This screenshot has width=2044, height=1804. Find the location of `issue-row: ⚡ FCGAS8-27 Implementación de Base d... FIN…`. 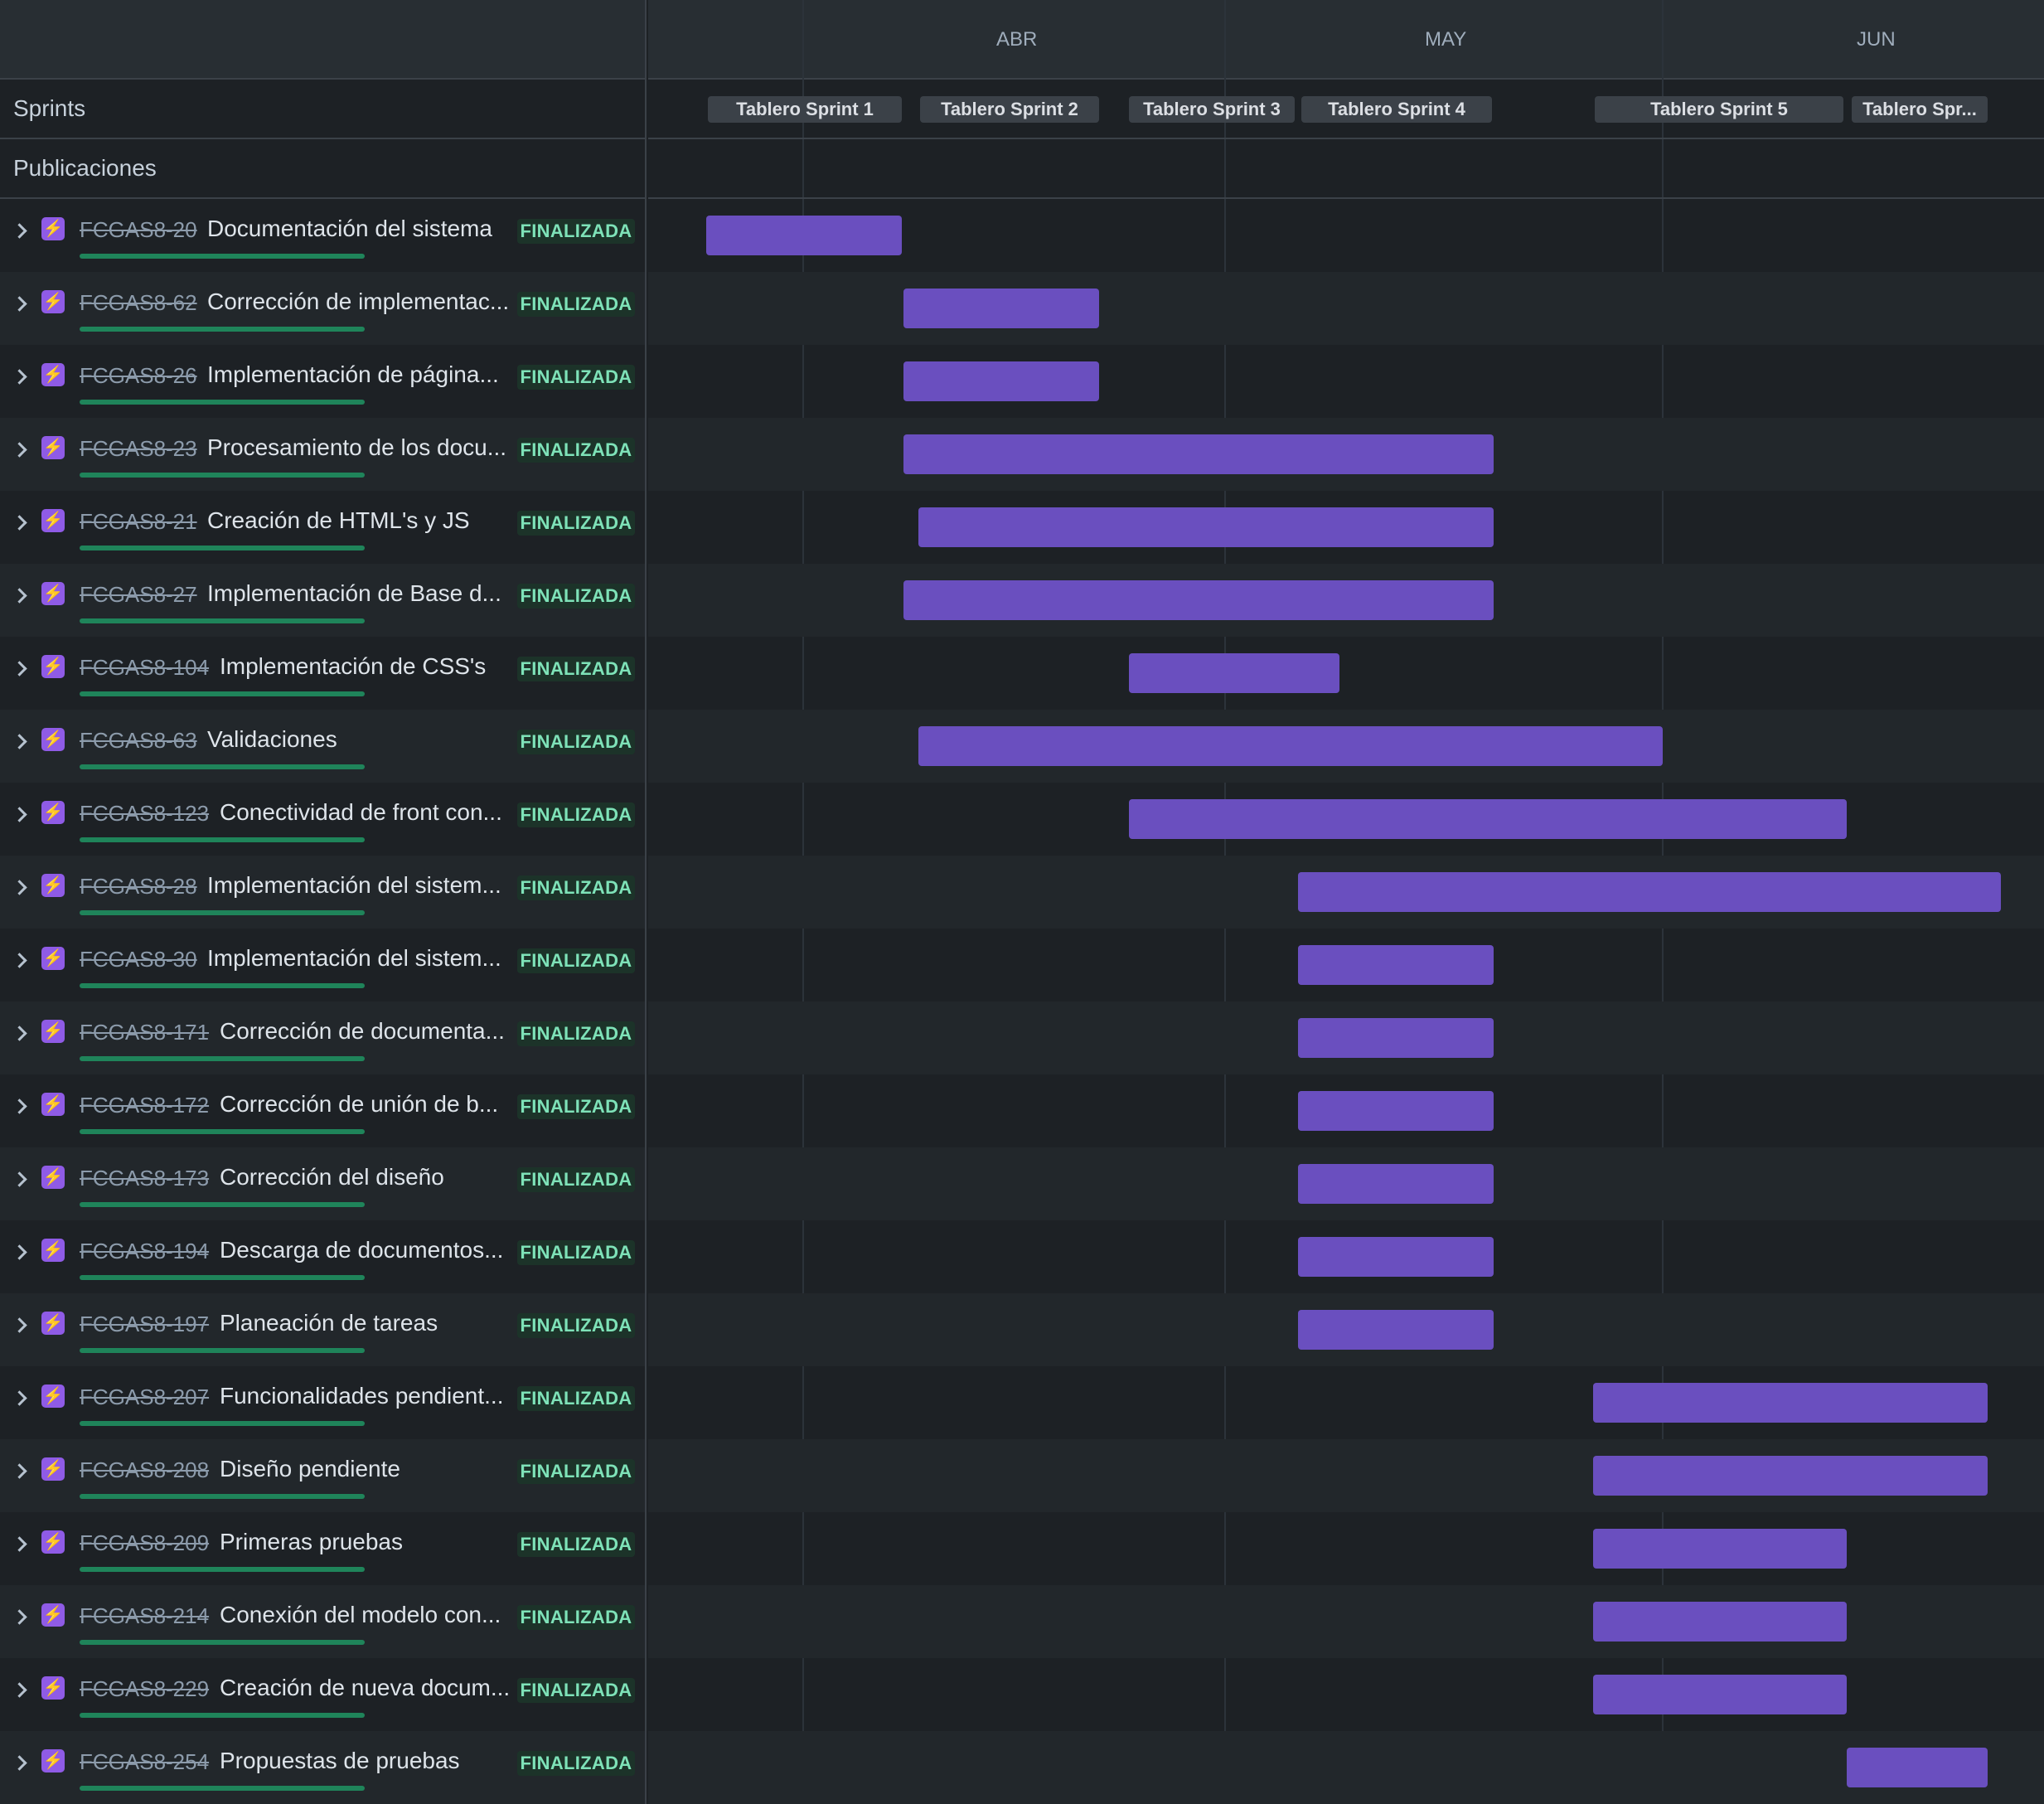

issue-row: ⚡ FCGAS8-27 Implementación de Base d... FIN… is located at coordinates (322, 601).